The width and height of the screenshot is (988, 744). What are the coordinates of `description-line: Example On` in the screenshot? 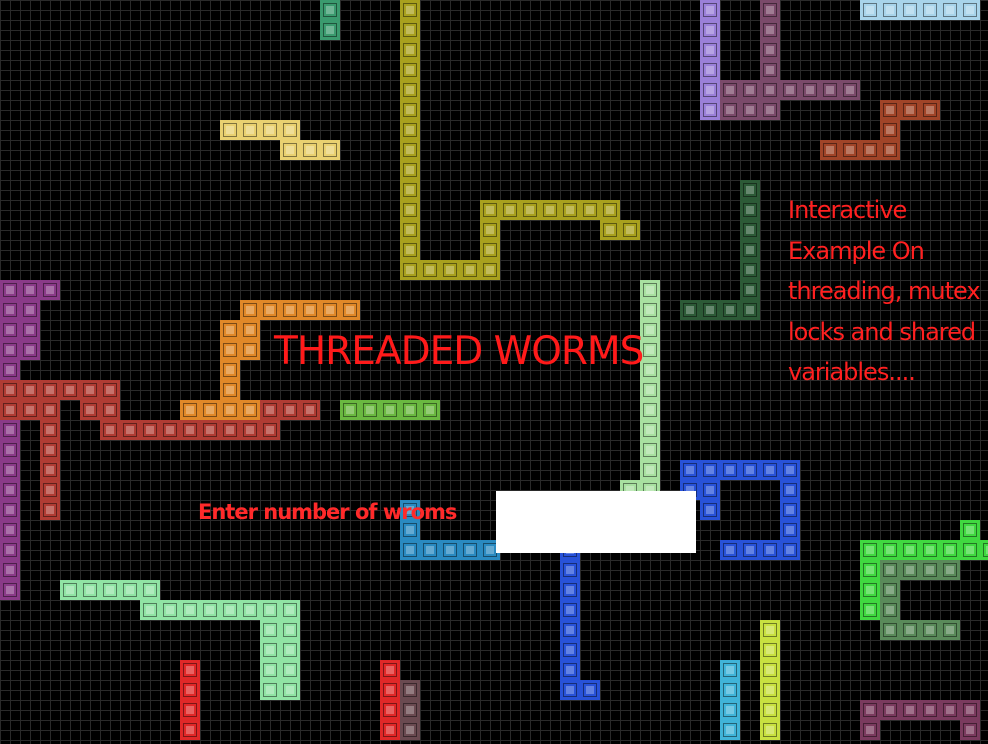 It's located at (856, 250).